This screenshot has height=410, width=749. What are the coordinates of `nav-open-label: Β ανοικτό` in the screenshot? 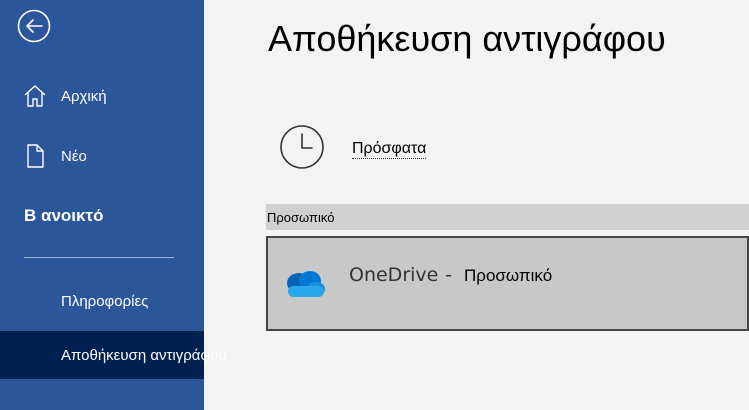 It's located at (64, 215).